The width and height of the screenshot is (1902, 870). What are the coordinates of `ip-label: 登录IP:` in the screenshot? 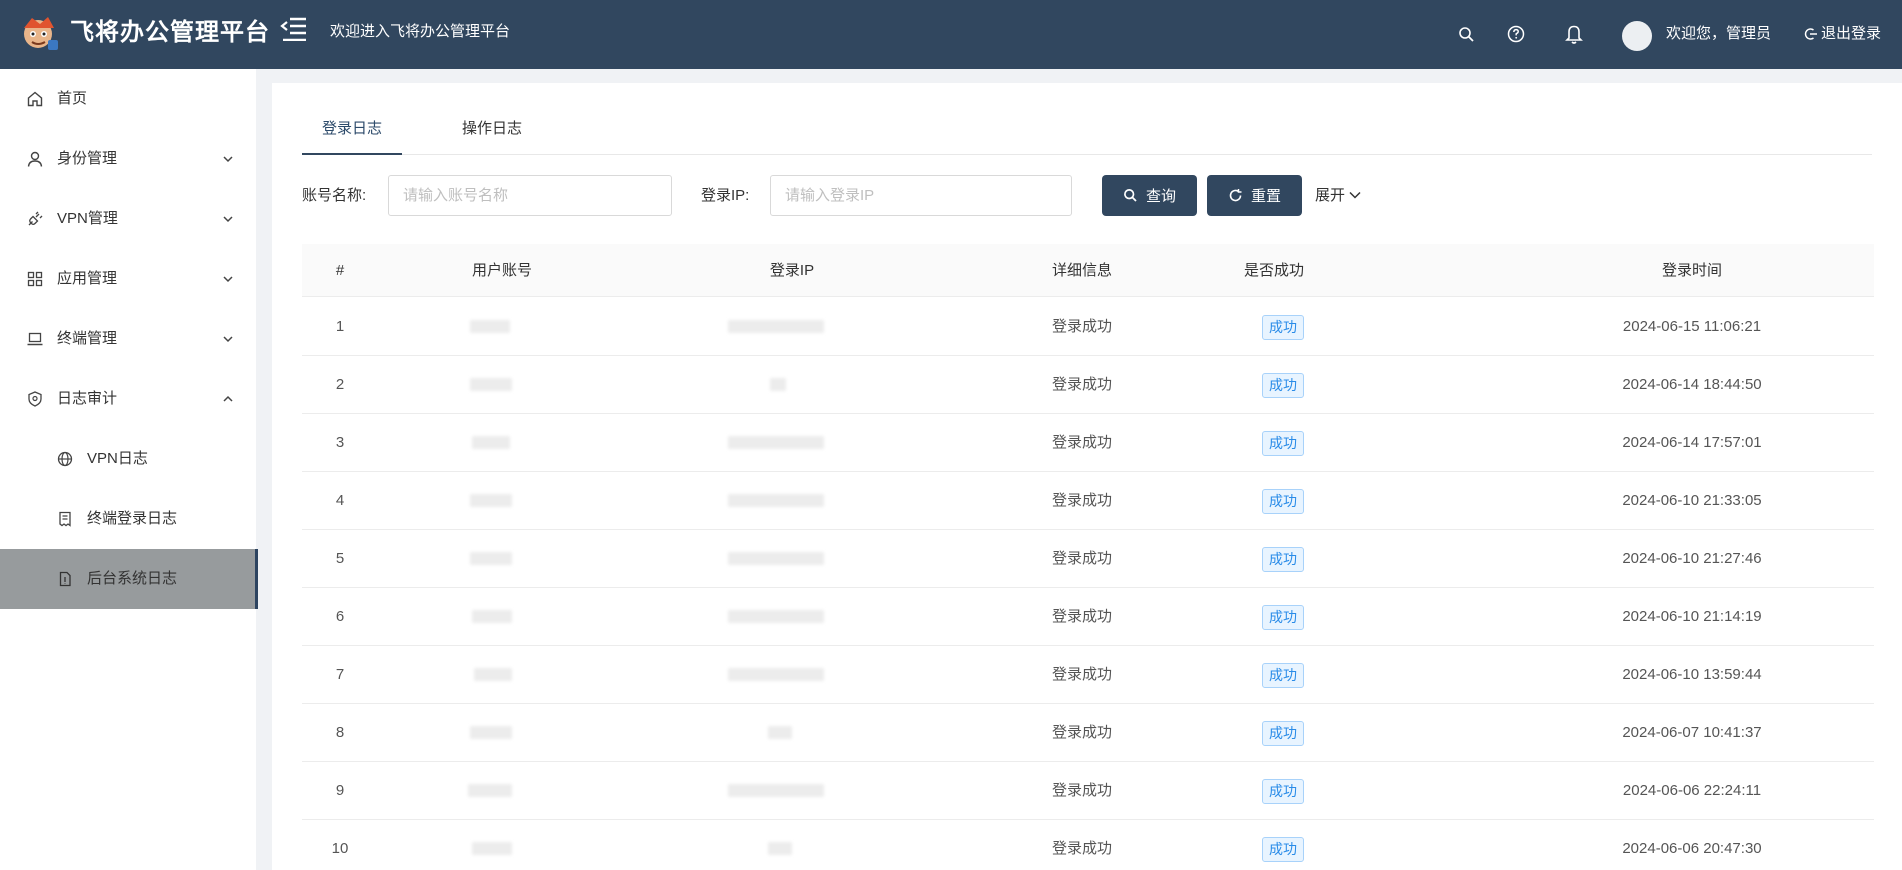 It's located at (725, 195).